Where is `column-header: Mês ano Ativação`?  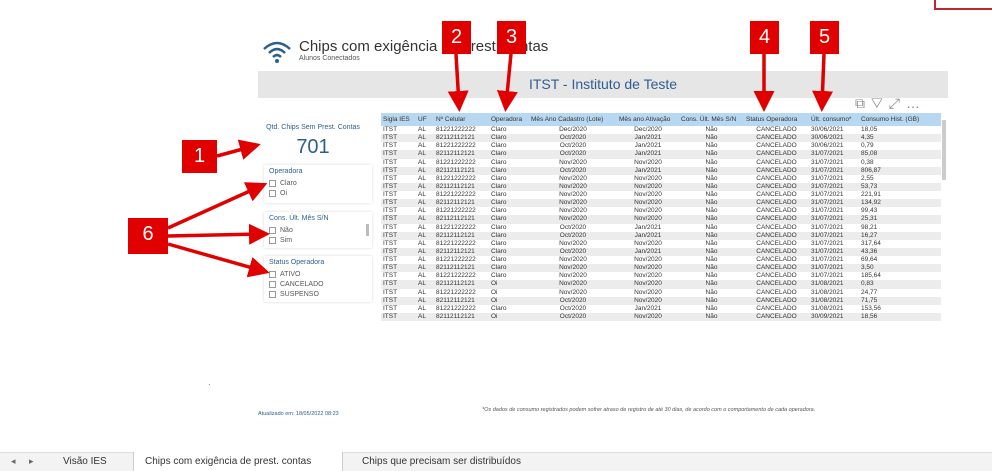 column-header: Mês ano Ativação is located at coordinates (648, 119).